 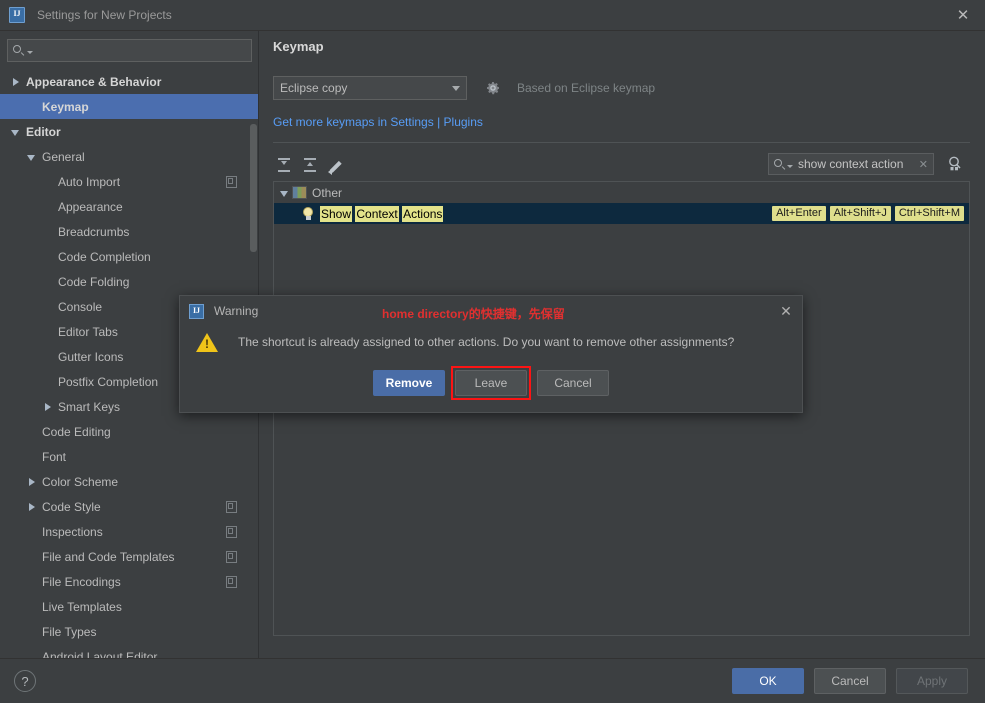 I want to click on ok-button: OK, so click(x=768, y=681).